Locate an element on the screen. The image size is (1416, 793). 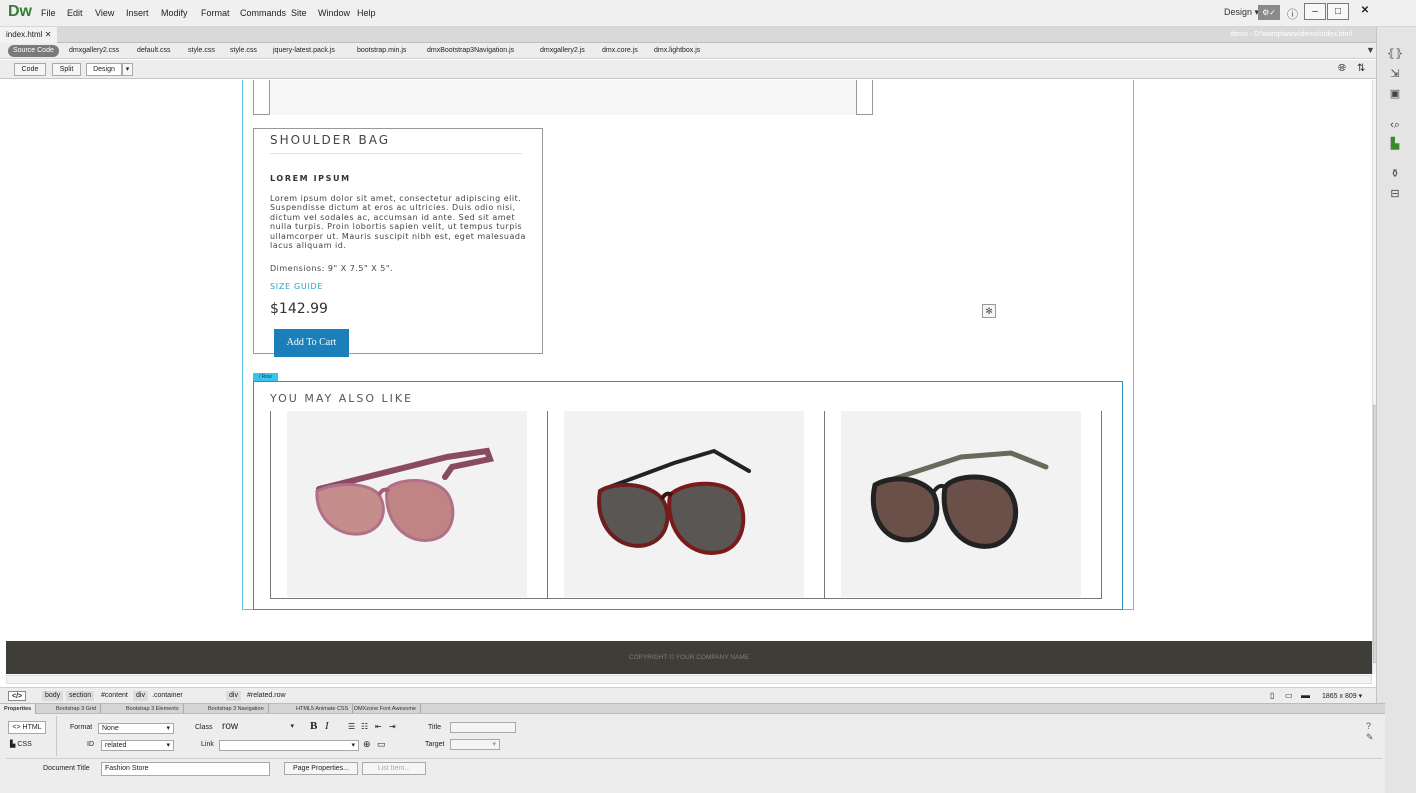
tab-font-awesome: DMXzone Font Awesome is located at coordinates (385, 709).